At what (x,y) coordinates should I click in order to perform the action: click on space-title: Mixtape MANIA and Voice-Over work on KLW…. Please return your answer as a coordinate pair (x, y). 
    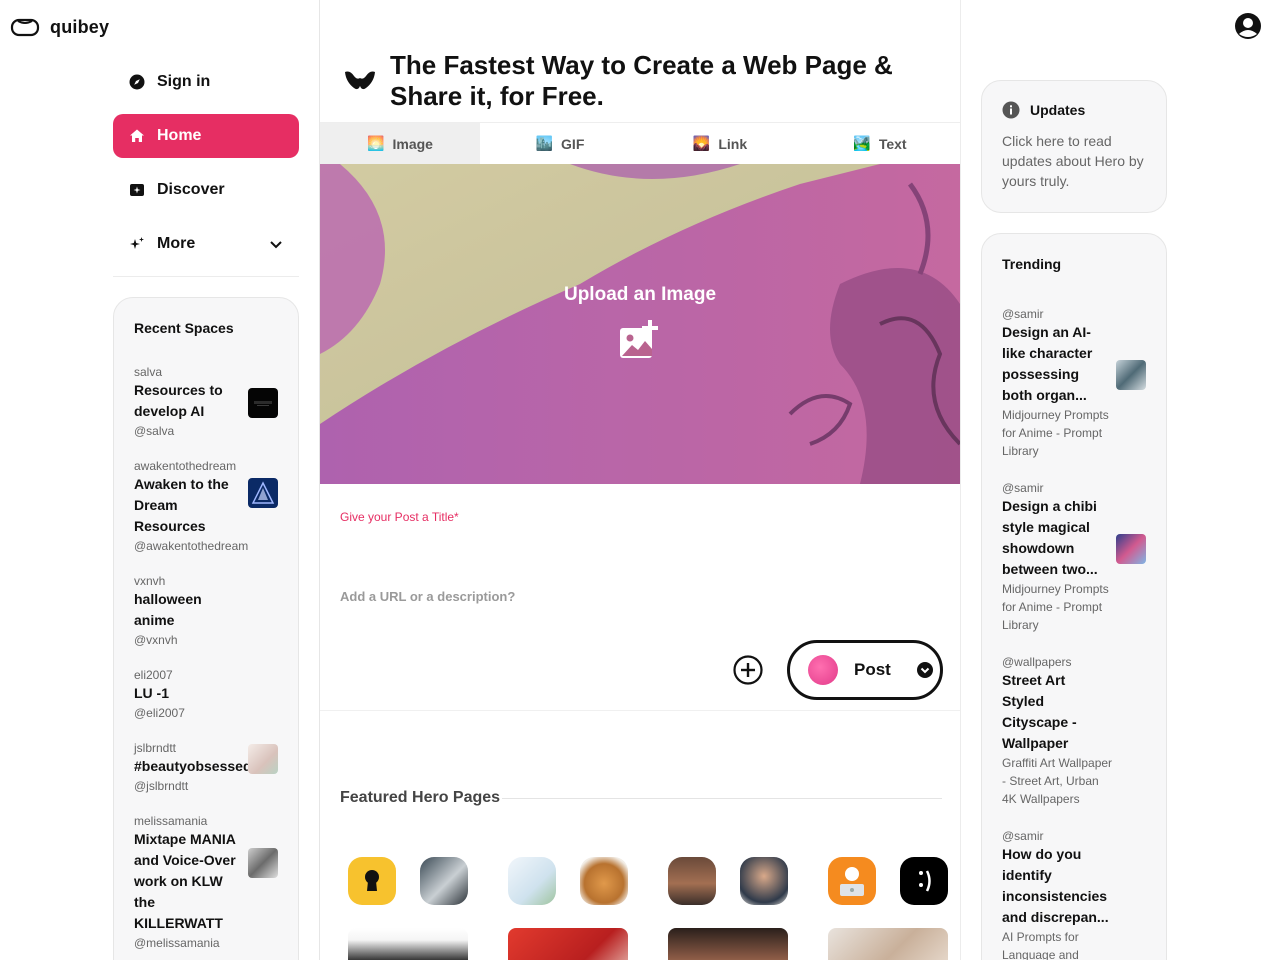
    Looking at the image, I should click on (185, 881).